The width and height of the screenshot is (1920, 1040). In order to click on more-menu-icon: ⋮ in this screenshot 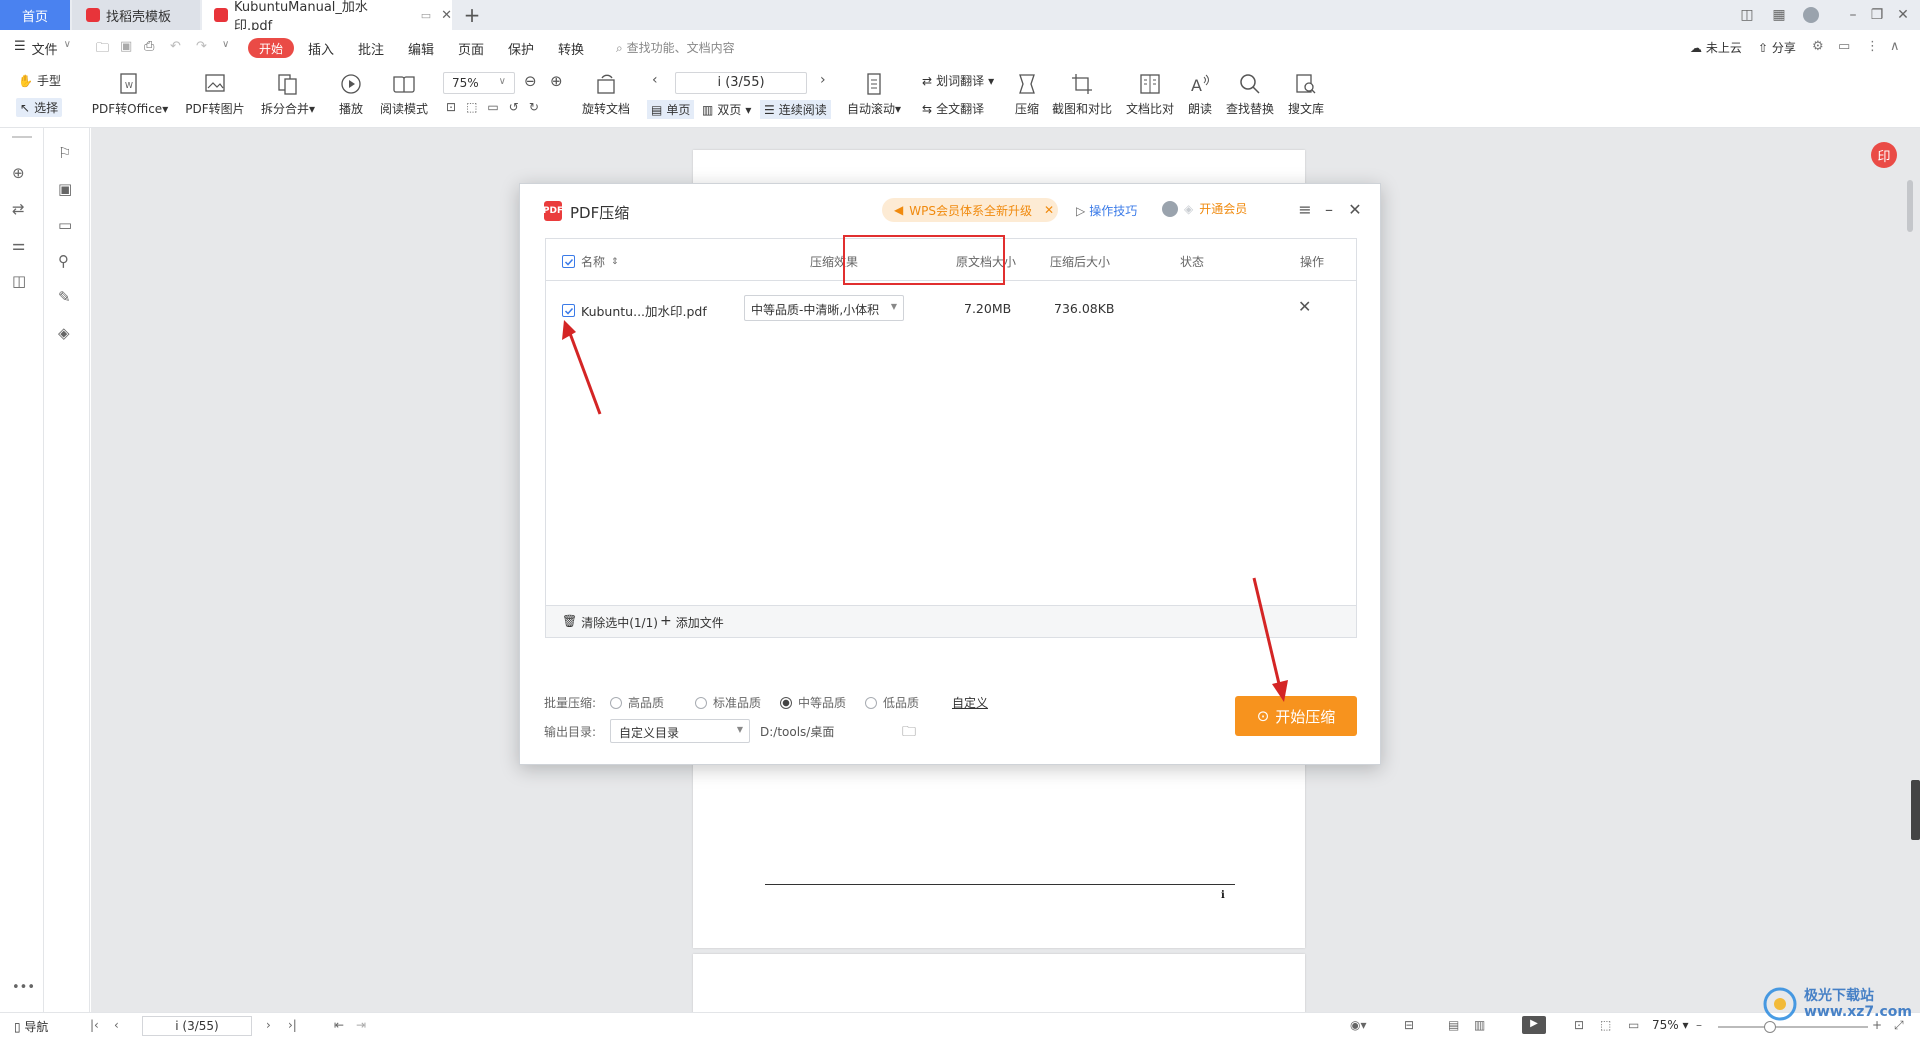, I will do `click(1872, 46)`.